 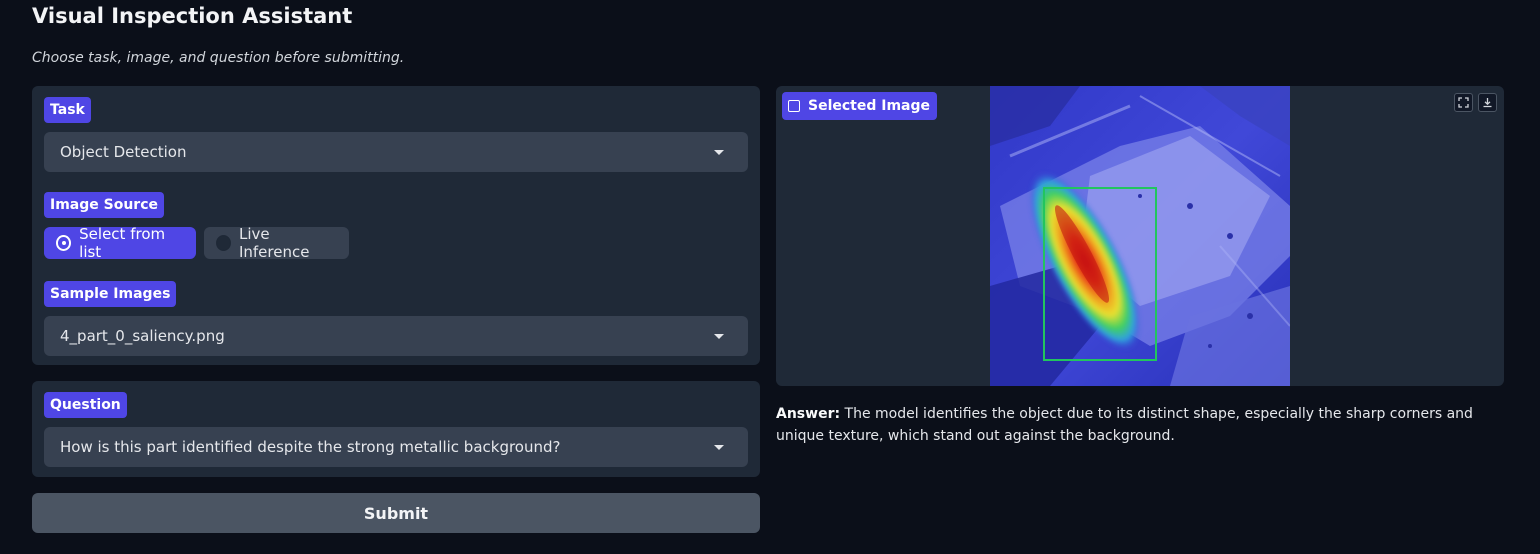 I want to click on question-label: Question, so click(x=85, y=405).